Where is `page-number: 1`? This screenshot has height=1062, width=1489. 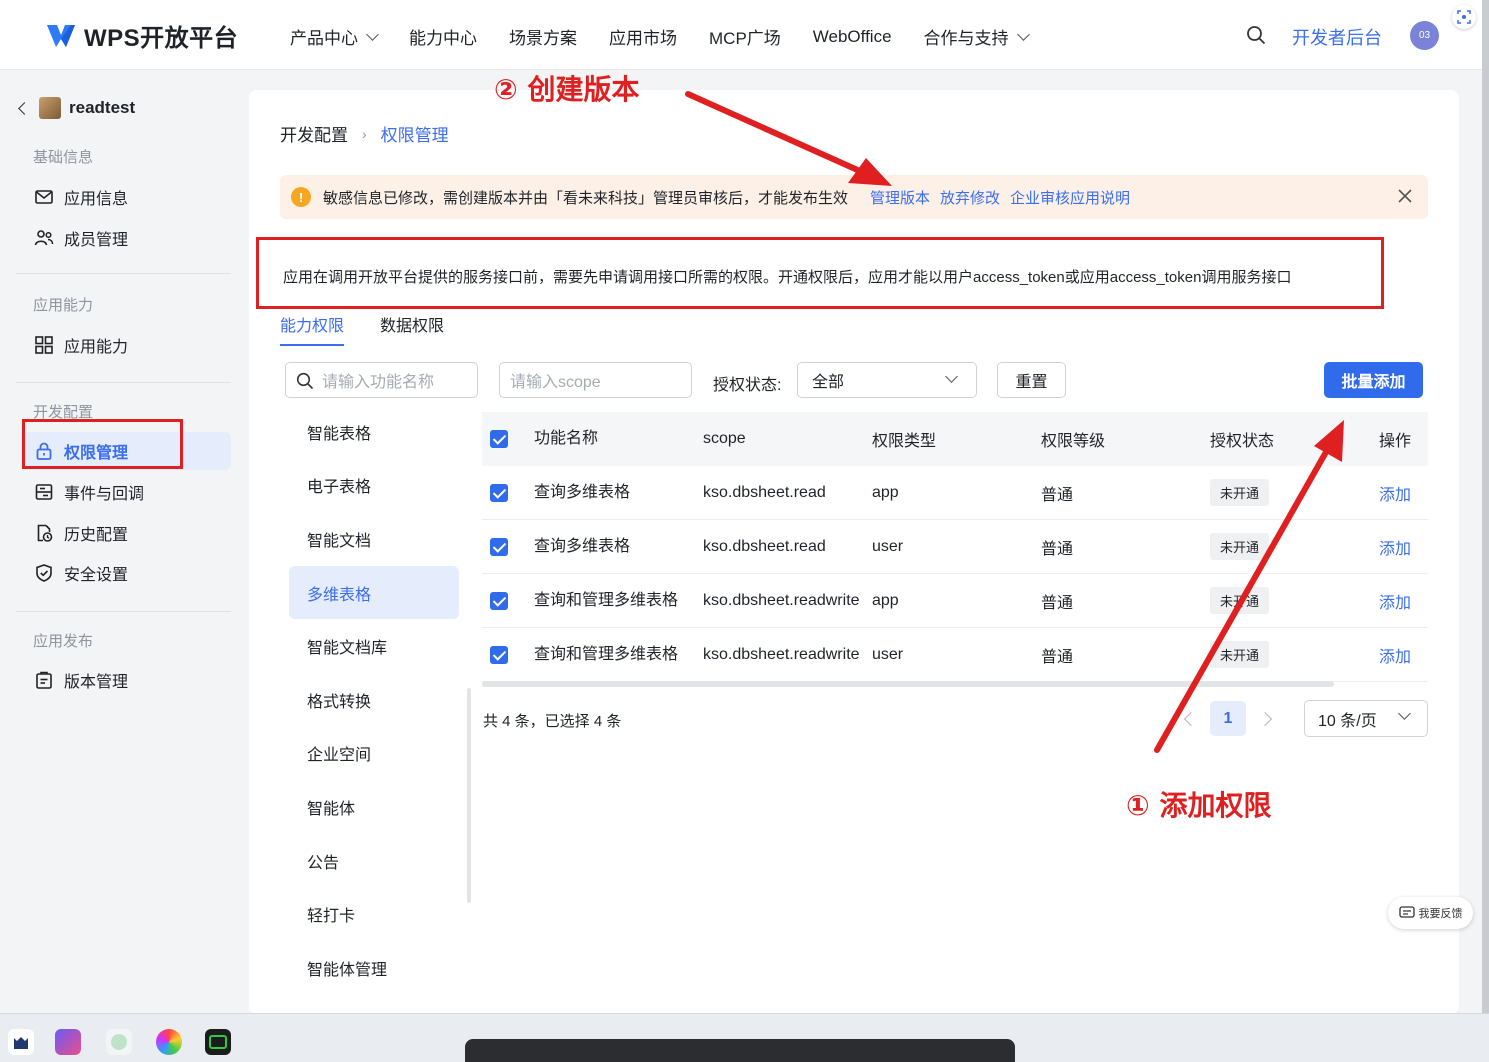 page-number: 1 is located at coordinates (1228, 718).